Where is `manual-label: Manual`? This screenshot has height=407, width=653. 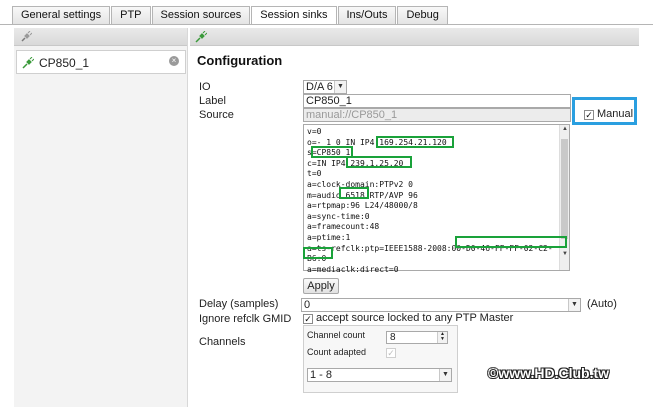 manual-label: Manual is located at coordinates (615, 114).